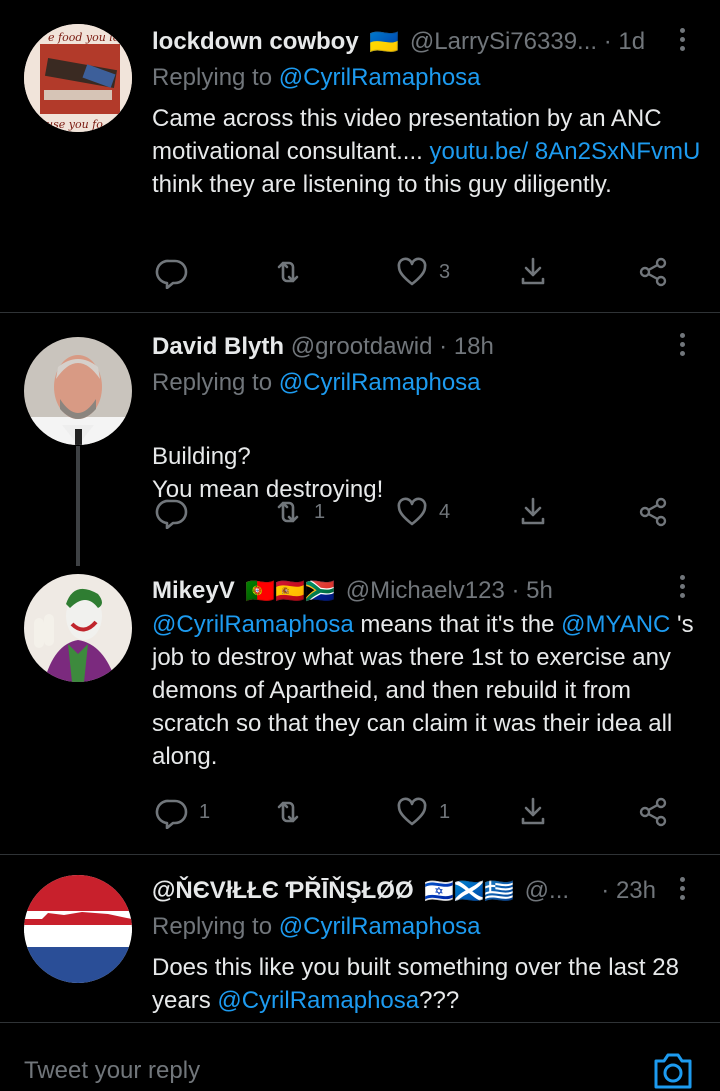  Describe the element at coordinates (384, 42) in the screenshot. I see `flag-icons: 🇺🇦` at that location.